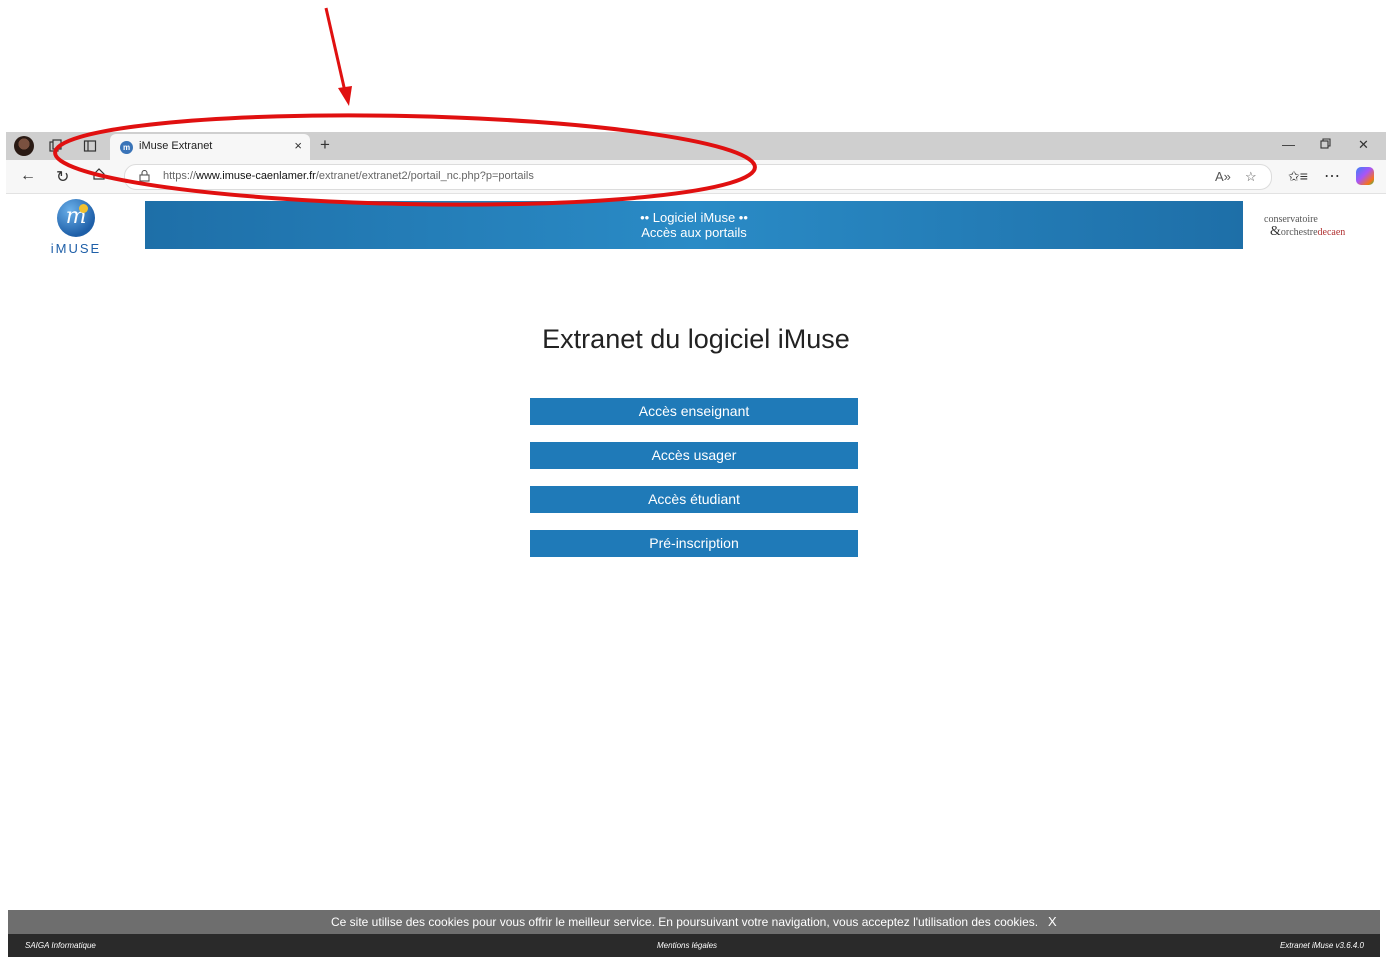  I want to click on footer-version: Extranet iMuse v3.6.4.0, so click(1321, 945).